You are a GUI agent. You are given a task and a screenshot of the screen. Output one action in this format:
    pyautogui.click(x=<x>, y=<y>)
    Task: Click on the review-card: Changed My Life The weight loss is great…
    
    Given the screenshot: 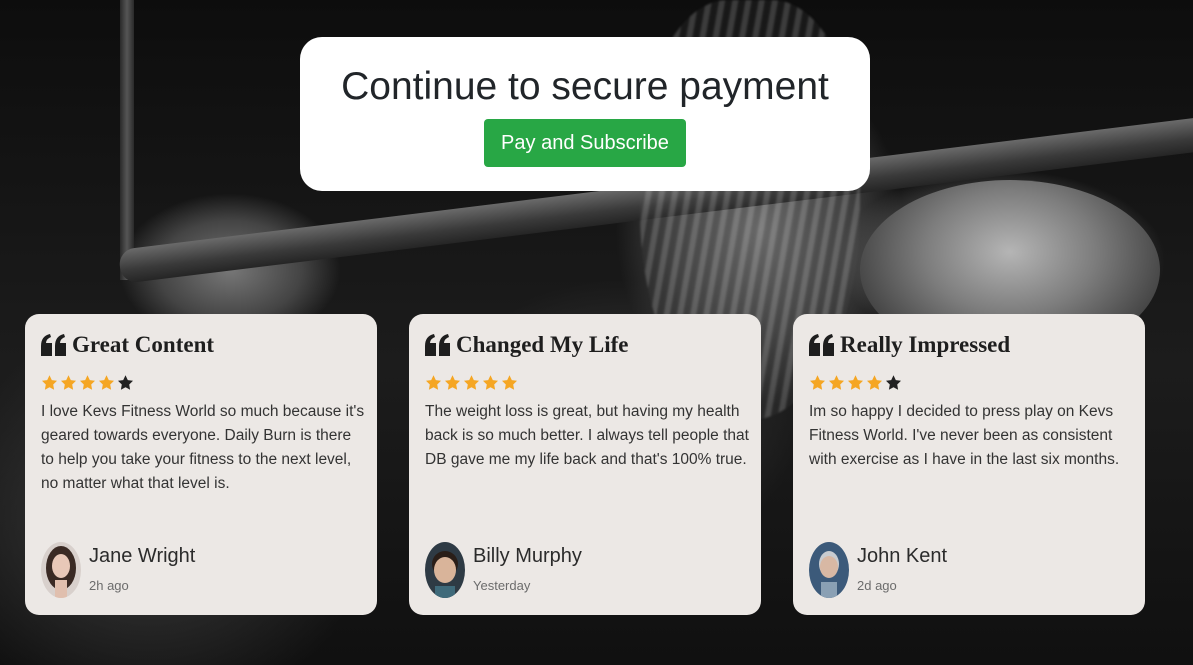 What is the action you would take?
    pyautogui.click(x=585, y=464)
    